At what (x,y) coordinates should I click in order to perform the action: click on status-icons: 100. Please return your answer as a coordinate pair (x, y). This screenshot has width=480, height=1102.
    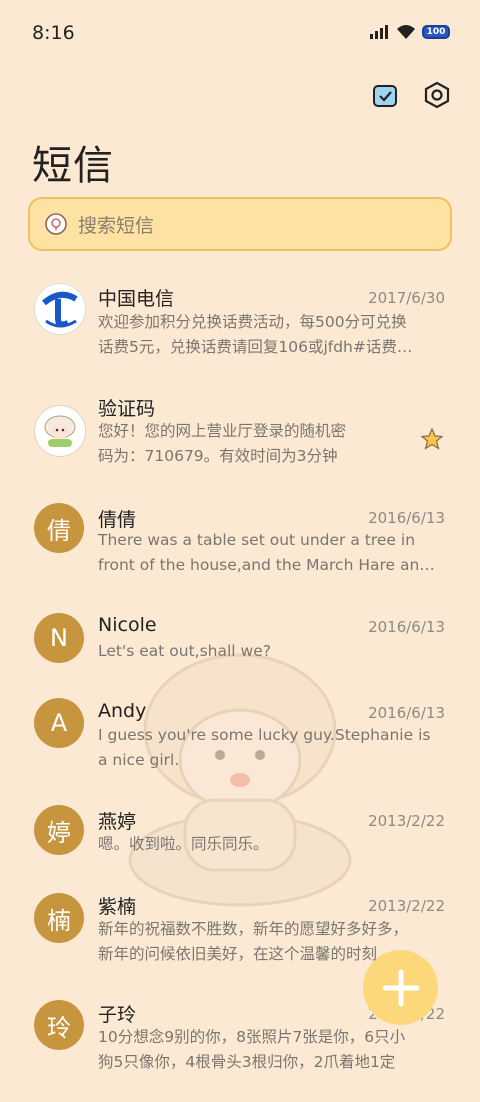
    Looking at the image, I should click on (410, 32).